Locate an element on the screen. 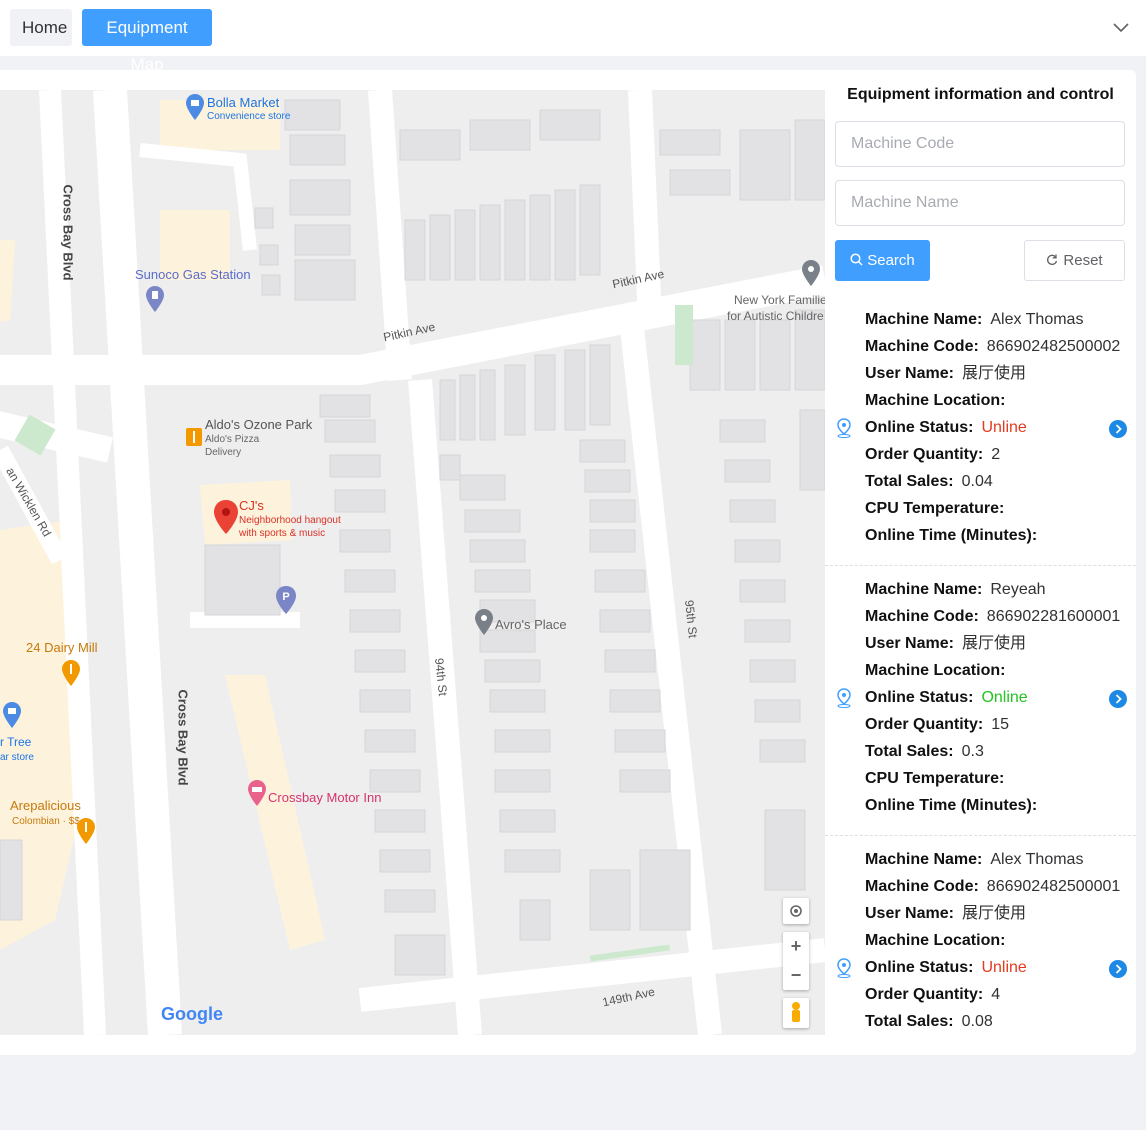 The image size is (1146, 1130). place-label: Sunoco Gas Station is located at coordinates (193, 274).